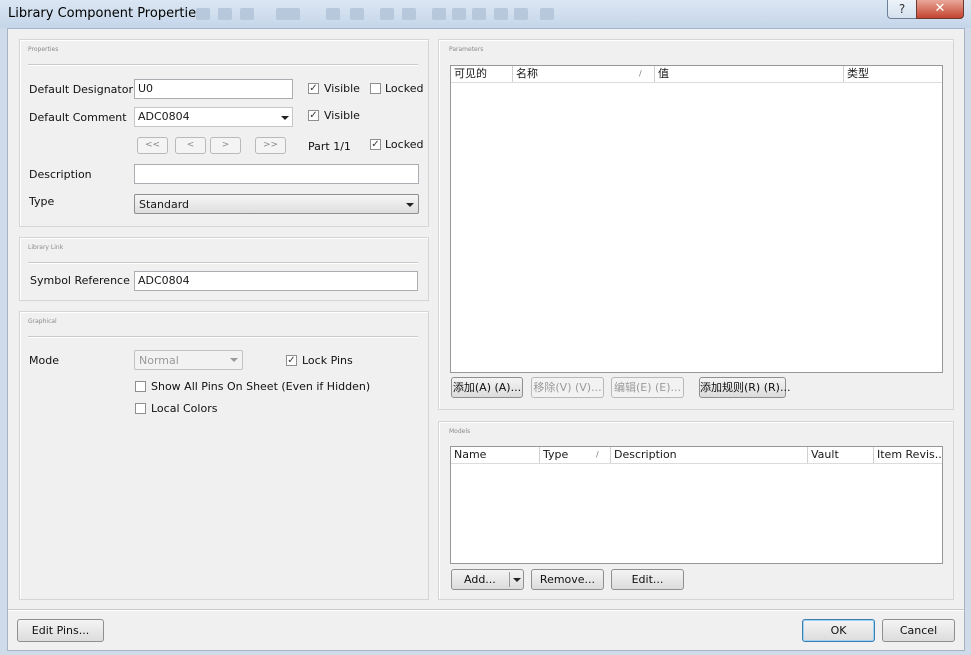  What do you see at coordinates (918, 630) in the screenshot?
I see `cancel-button: Cancel` at bounding box center [918, 630].